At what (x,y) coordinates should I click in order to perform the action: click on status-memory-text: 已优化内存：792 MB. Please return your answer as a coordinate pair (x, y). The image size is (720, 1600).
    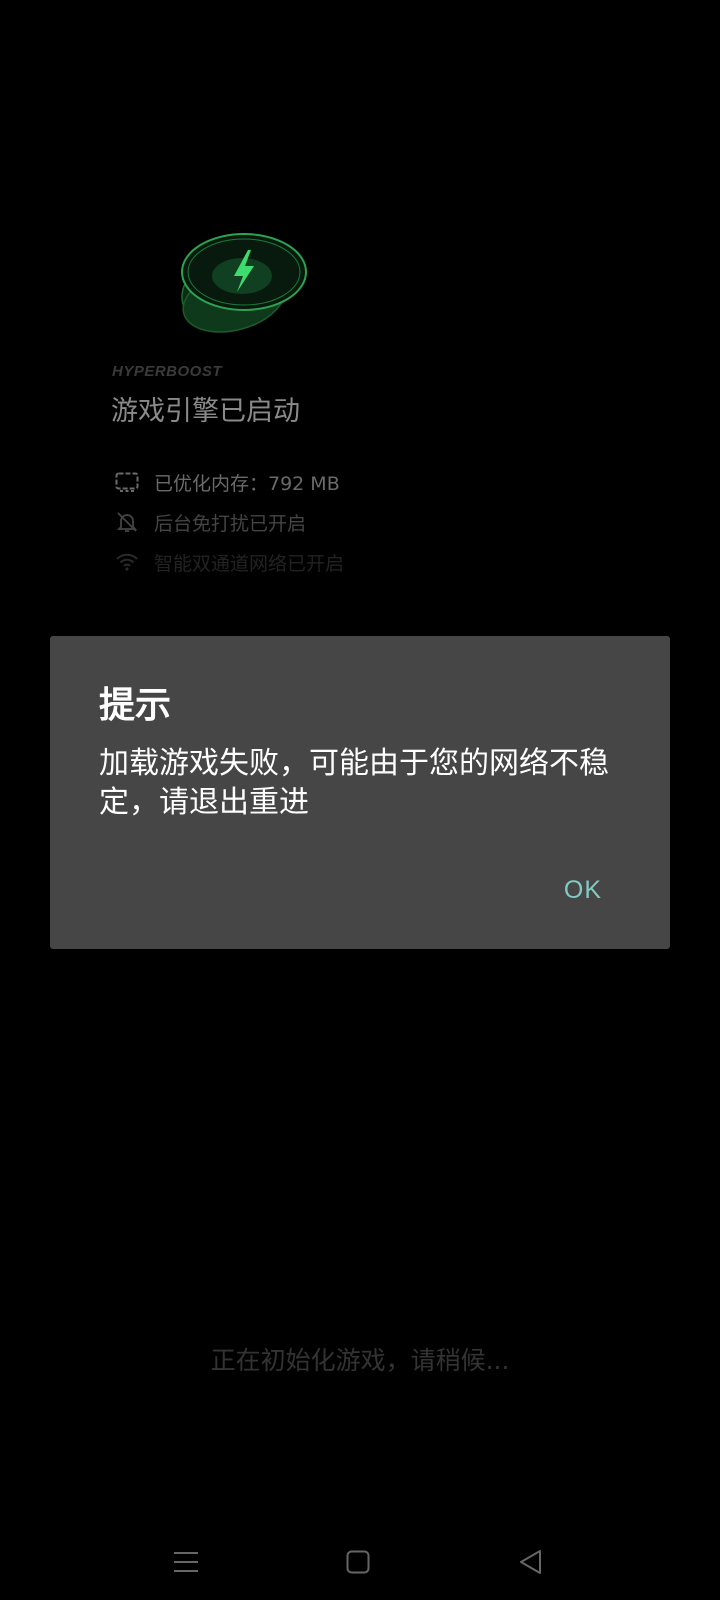
    Looking at the image, I should click on (247, 483).